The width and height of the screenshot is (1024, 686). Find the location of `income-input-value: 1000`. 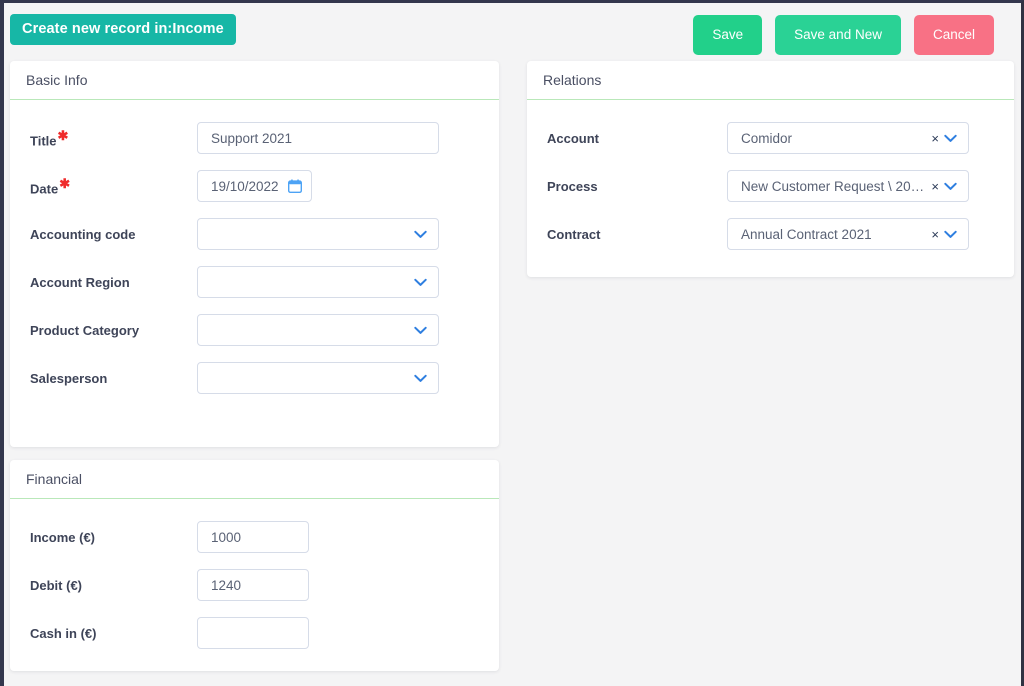

income-input-value: 1000 is located at coordinates (226, 537).